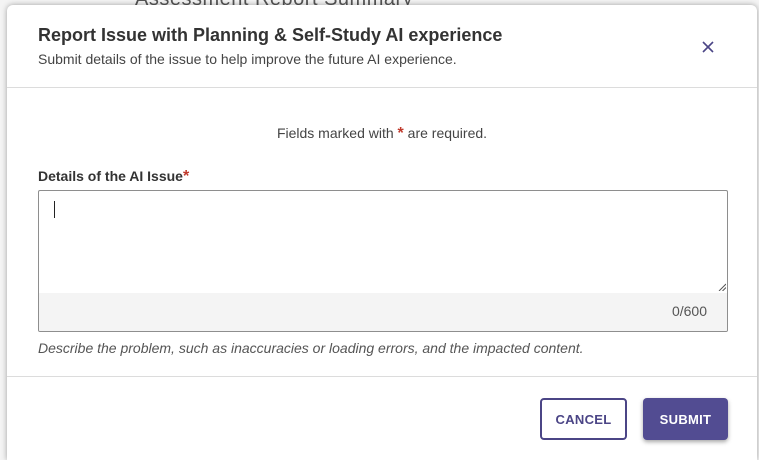 The image size is (759, 460). Describe the element at coordinates (583, 419) in the screenshot. I see `cancel-button: CANCEL` at that location.